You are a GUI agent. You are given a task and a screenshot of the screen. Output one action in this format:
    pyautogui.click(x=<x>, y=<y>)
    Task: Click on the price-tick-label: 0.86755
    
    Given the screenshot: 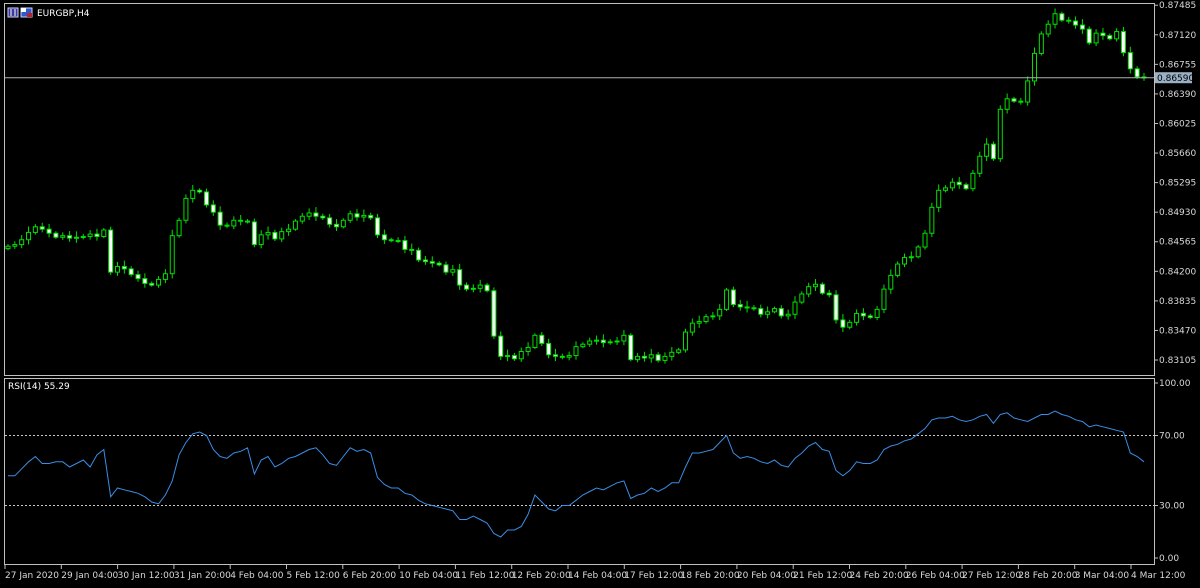 What is the action you would take?
    pyautogui.click(x=1177, y=65)
    